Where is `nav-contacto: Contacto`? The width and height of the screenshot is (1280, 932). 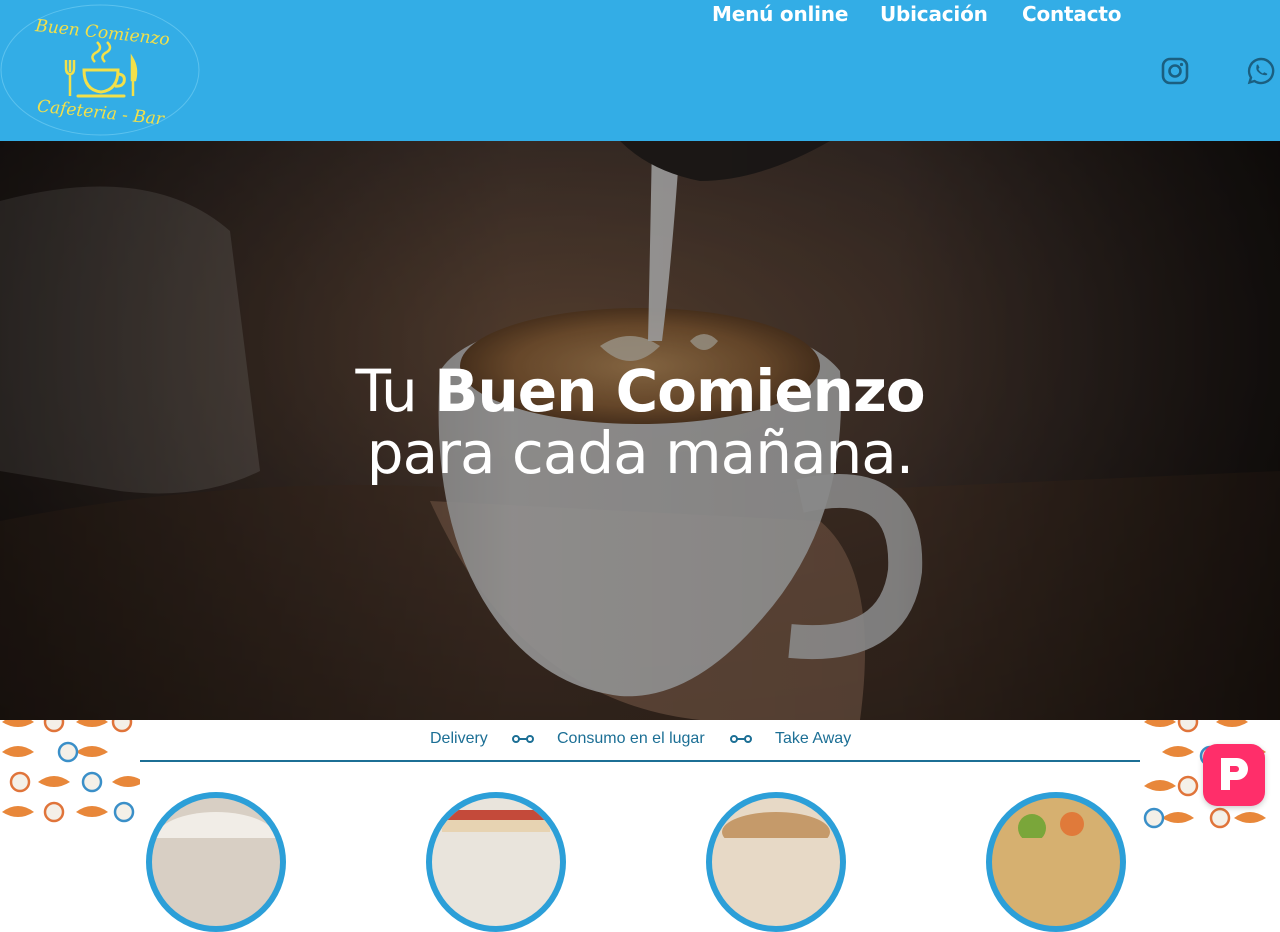
nav-contacto: Contacto is located at coordinates (1071, 14).